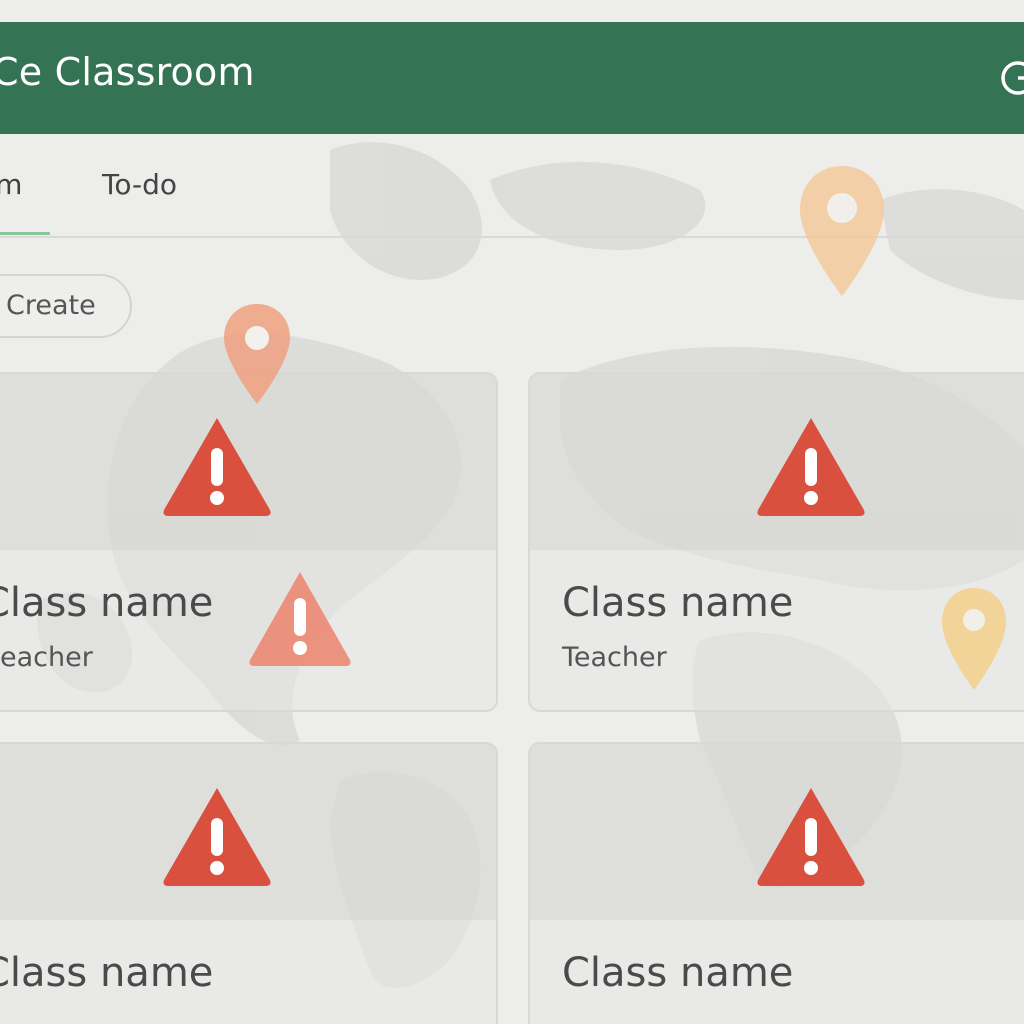 Image resolution: width=1024 pixels, height=1024 pixels. I want to click on create-button-label: Create, so click(51, 305).